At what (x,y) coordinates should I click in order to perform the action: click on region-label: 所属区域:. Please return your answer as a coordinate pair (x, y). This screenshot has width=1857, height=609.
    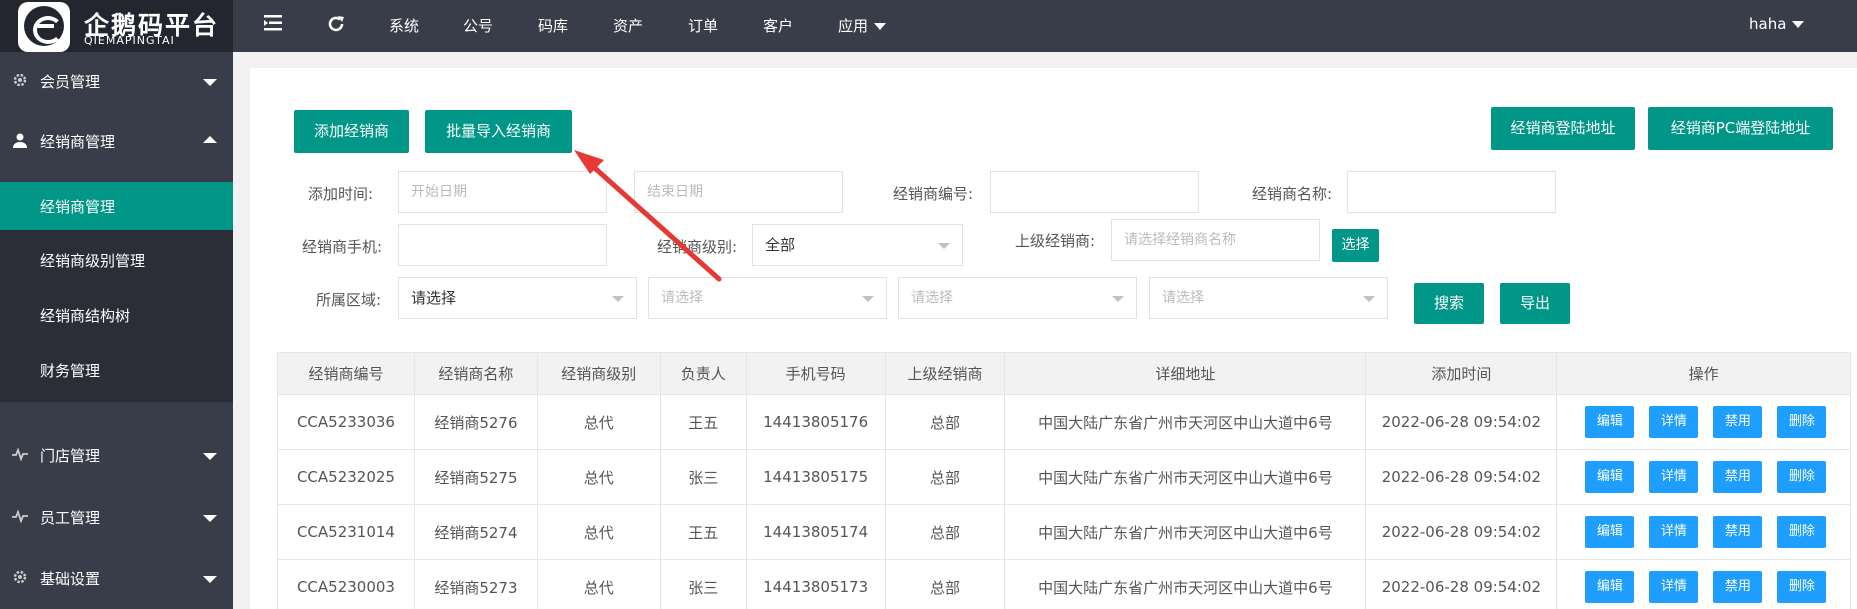
    Looking at the image, I should click on (348, 300).